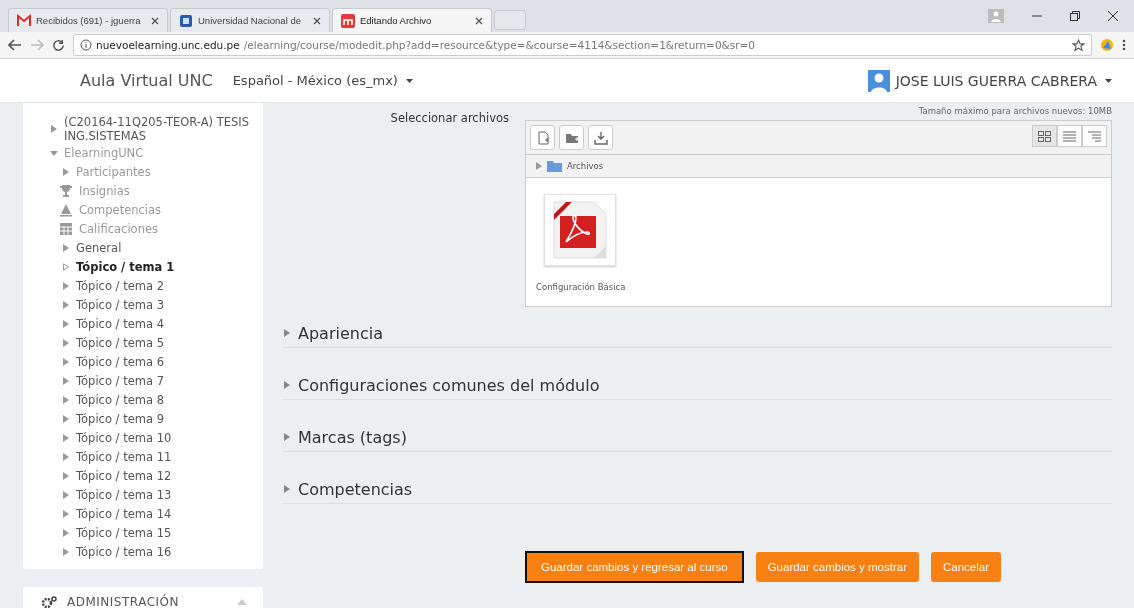  Describe the element at coordinates (124, 551) in the screenshot. I see `nav-item: Tópico / tema 16` at that location.